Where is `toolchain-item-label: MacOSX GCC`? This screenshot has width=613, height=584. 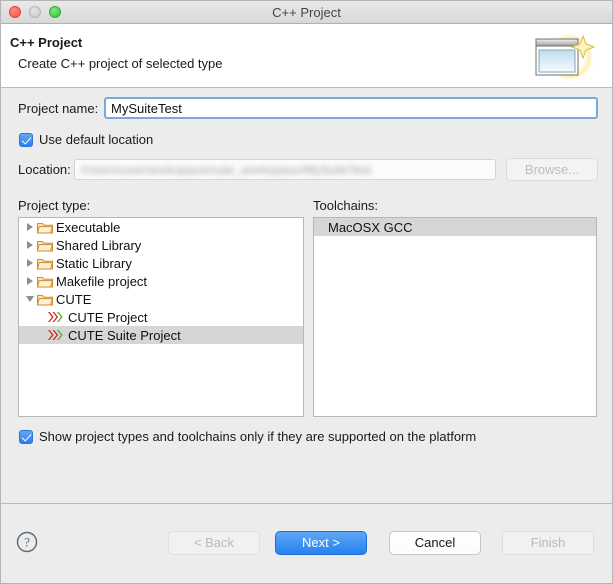
toolchain-item-label: MacOSX GCC is located at coordinates (370, 227).